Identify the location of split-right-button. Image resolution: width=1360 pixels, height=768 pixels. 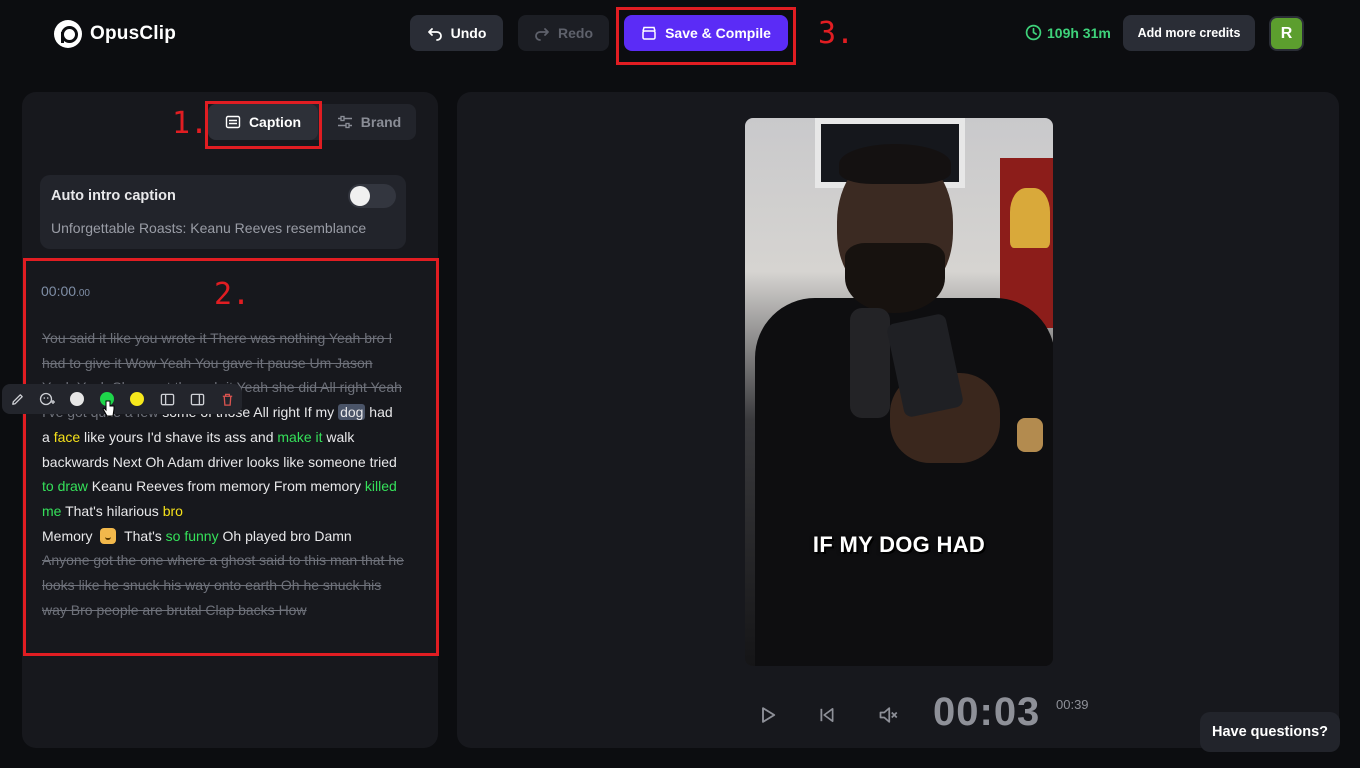
(197, 399).